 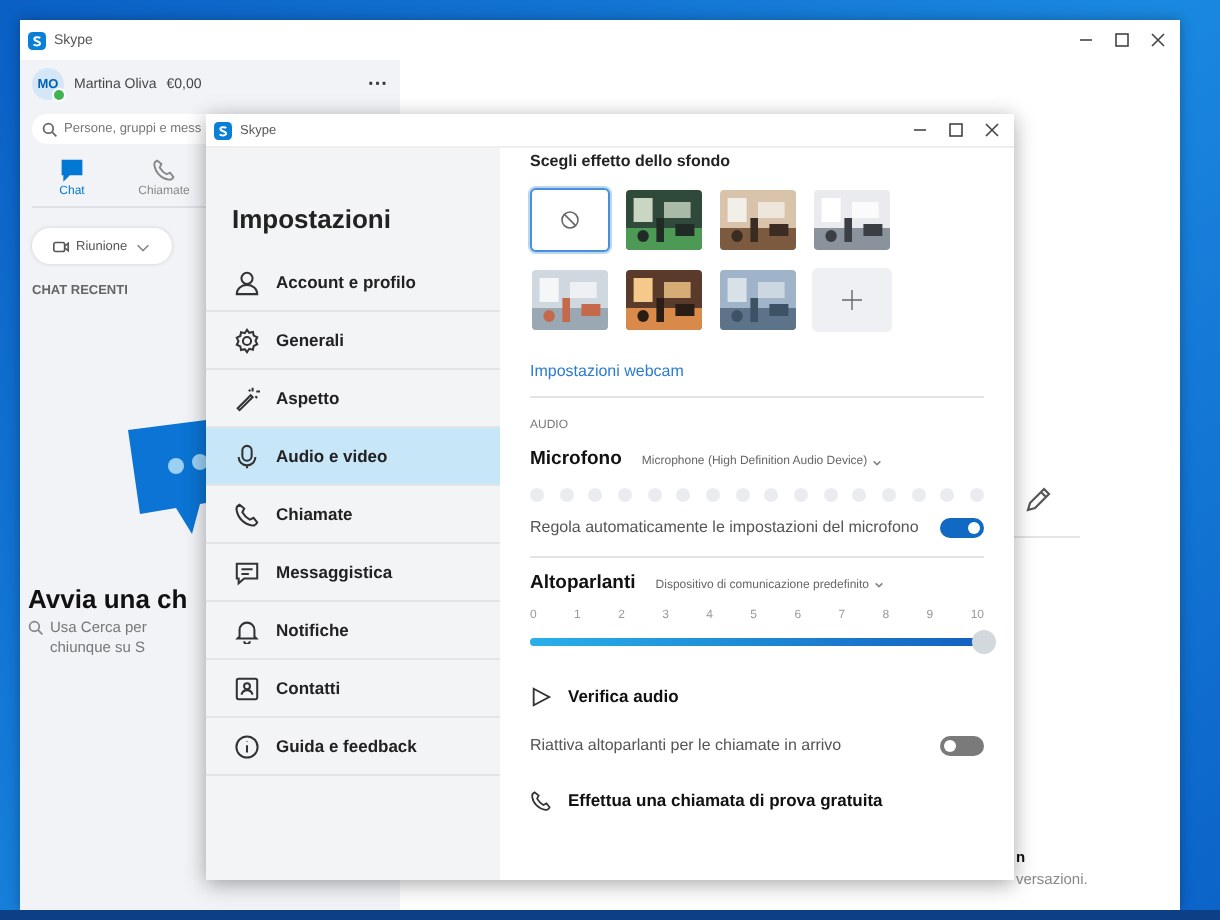 What do you see at coordinates (583, 582) in the screenshot?
I see `speakers-label: Altoparlanti` at bounding box center [583, 582].